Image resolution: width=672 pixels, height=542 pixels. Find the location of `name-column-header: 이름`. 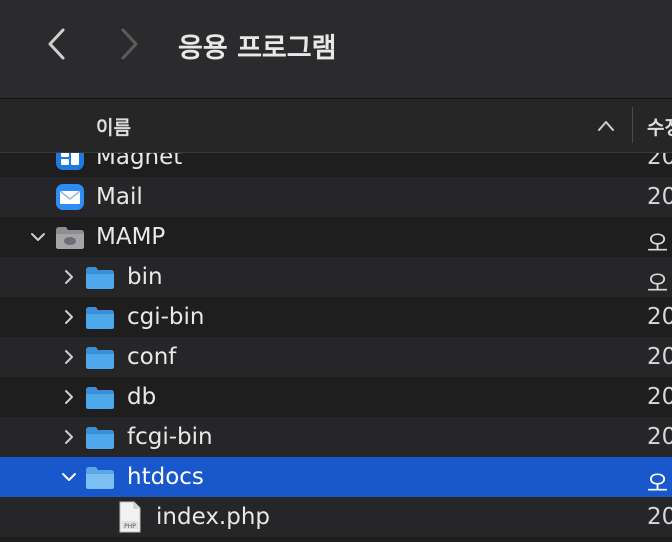

name-column-header: 이름 is located at coordinates (113, 126).